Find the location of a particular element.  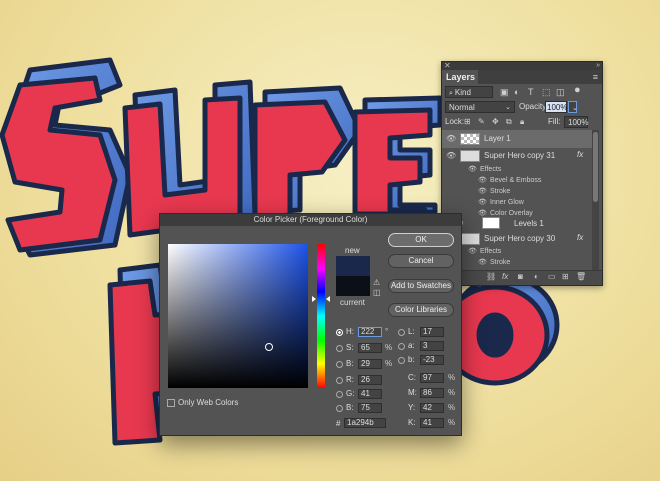

l-radio is located at coordinates (401, 332).